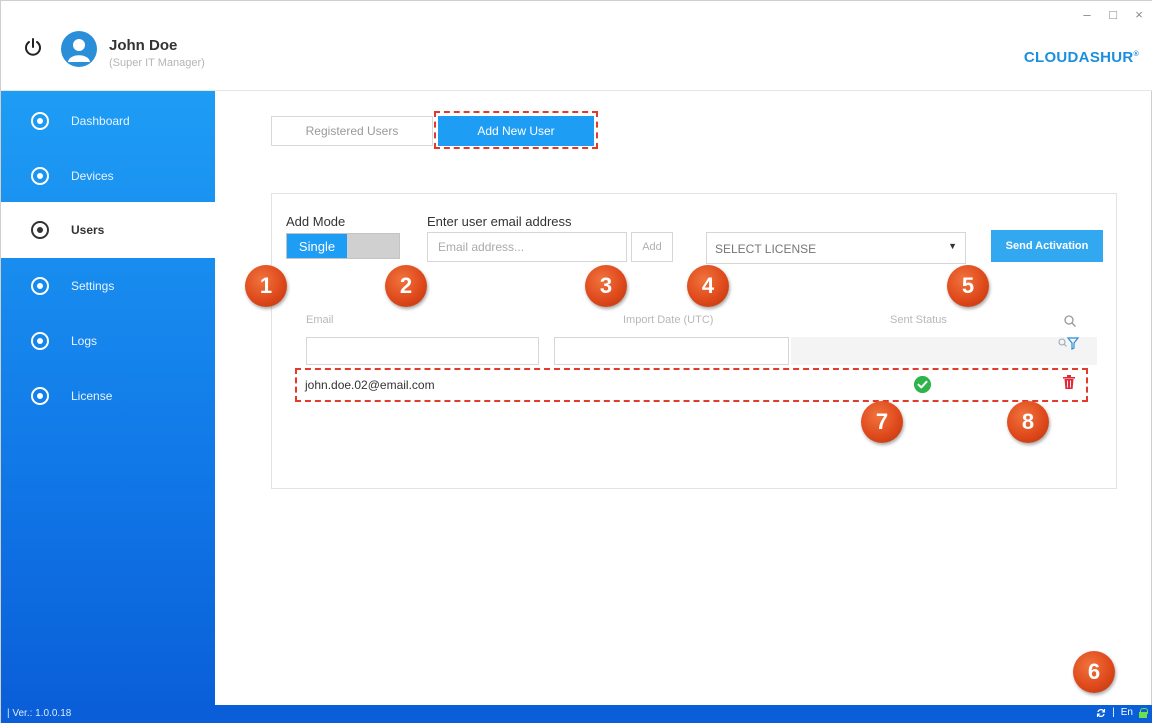 The height and width of the screenshot is (723, 1152). I want to click on sidebar-item-dashboard: Dashboard, so click(108, 121).